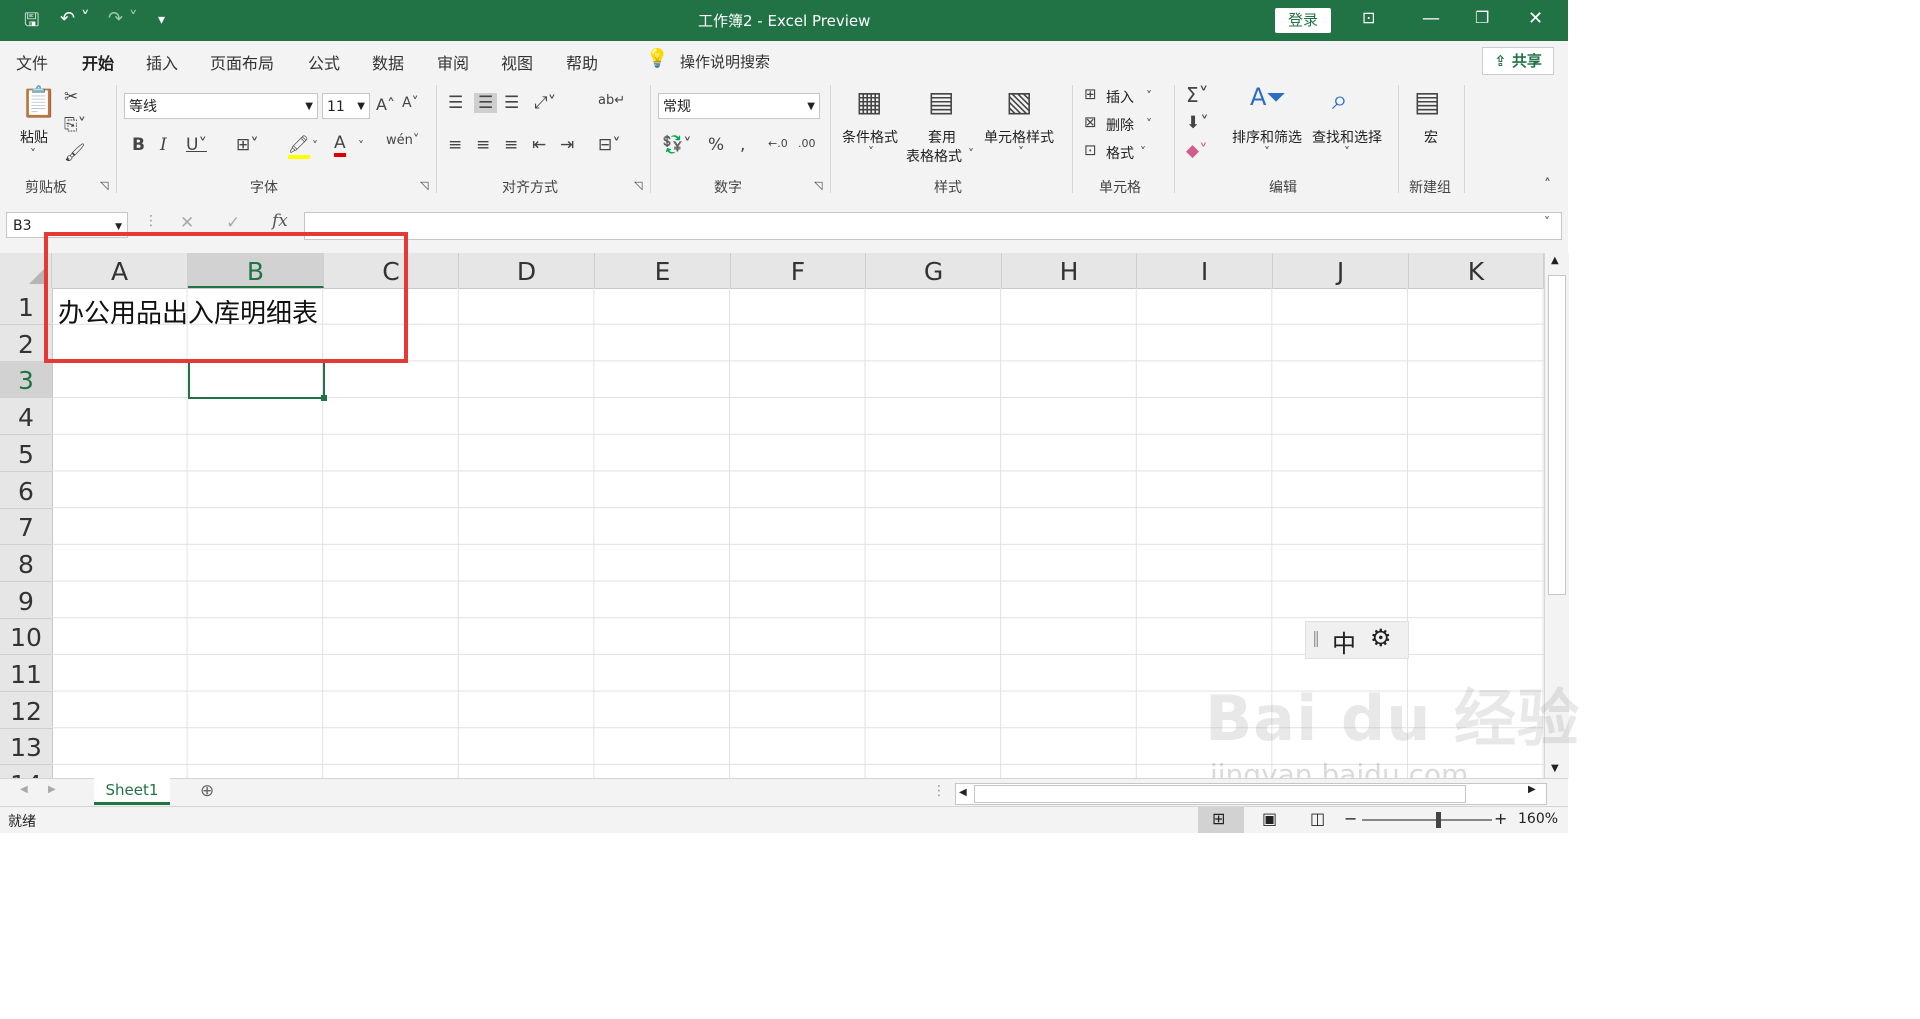  What do you see at coordinates (934, 270) in the screenshot?
I see `column-header-g: G` at bounding box center [934, 270].